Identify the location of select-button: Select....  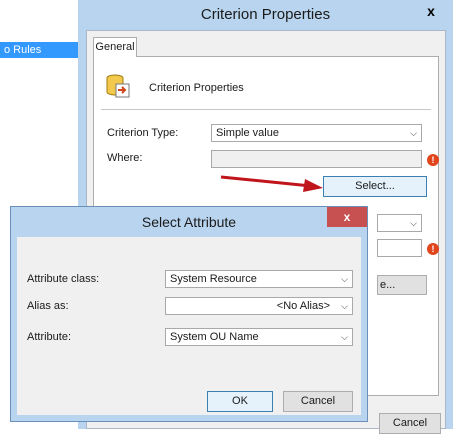
(375, 186).